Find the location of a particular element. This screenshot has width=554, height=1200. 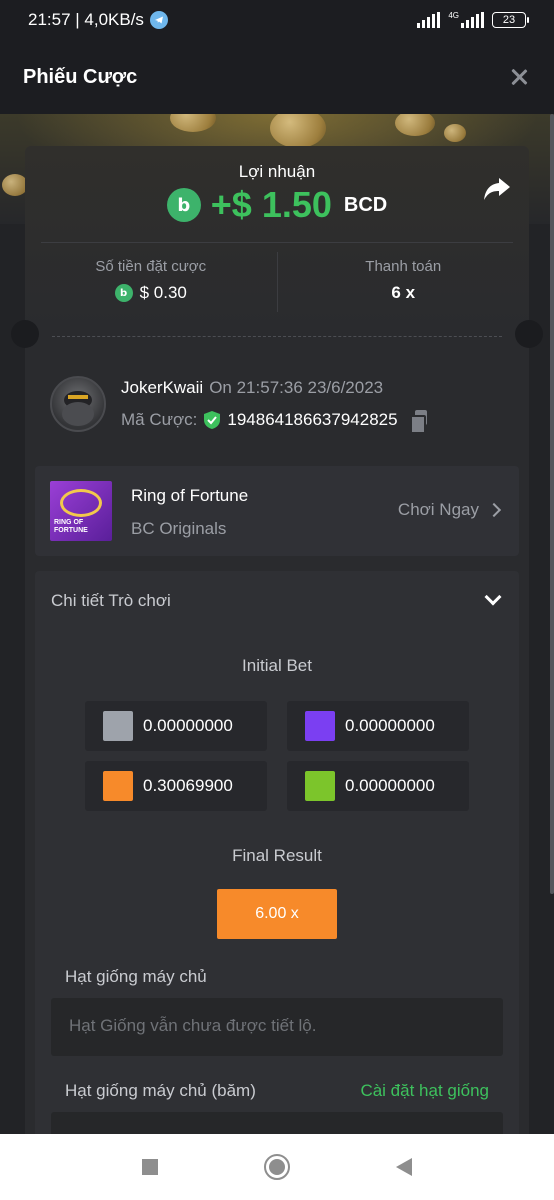

payout-label: Thanh toán is located at coordinates (403, 266).